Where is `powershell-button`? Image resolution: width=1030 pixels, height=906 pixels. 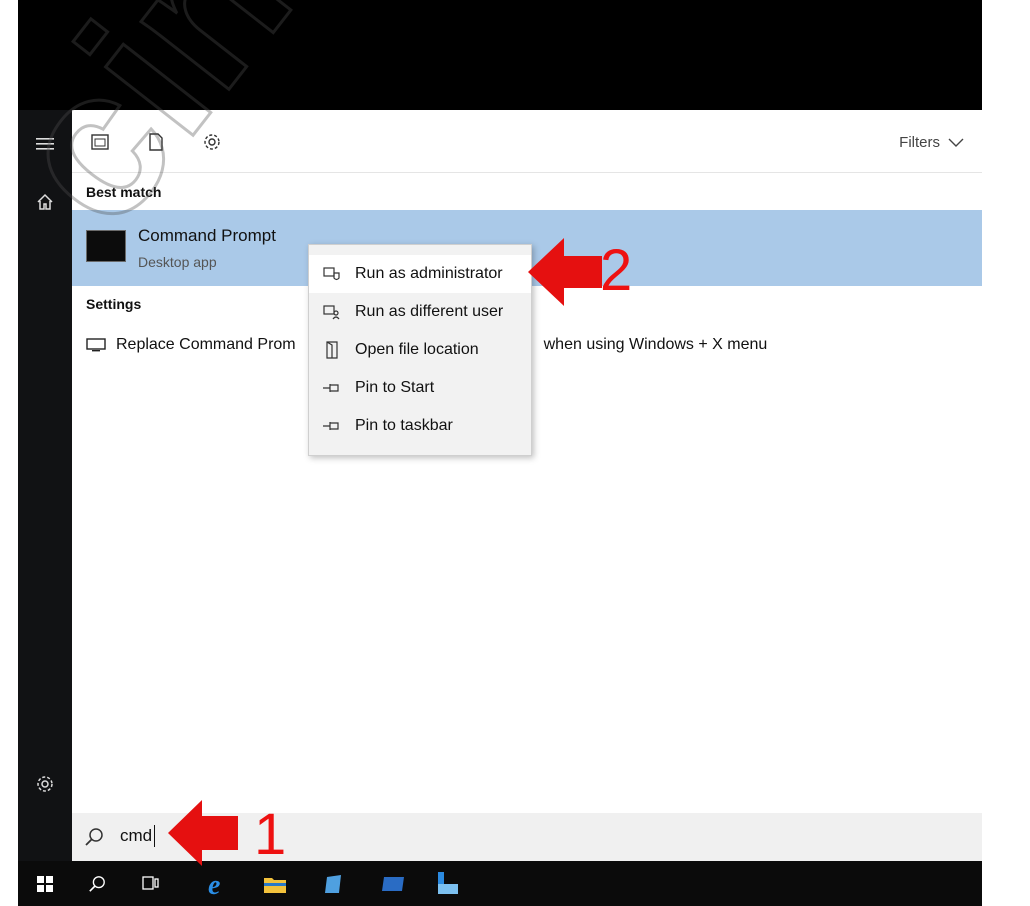
powershell-button is located at coordinates (393, 884).